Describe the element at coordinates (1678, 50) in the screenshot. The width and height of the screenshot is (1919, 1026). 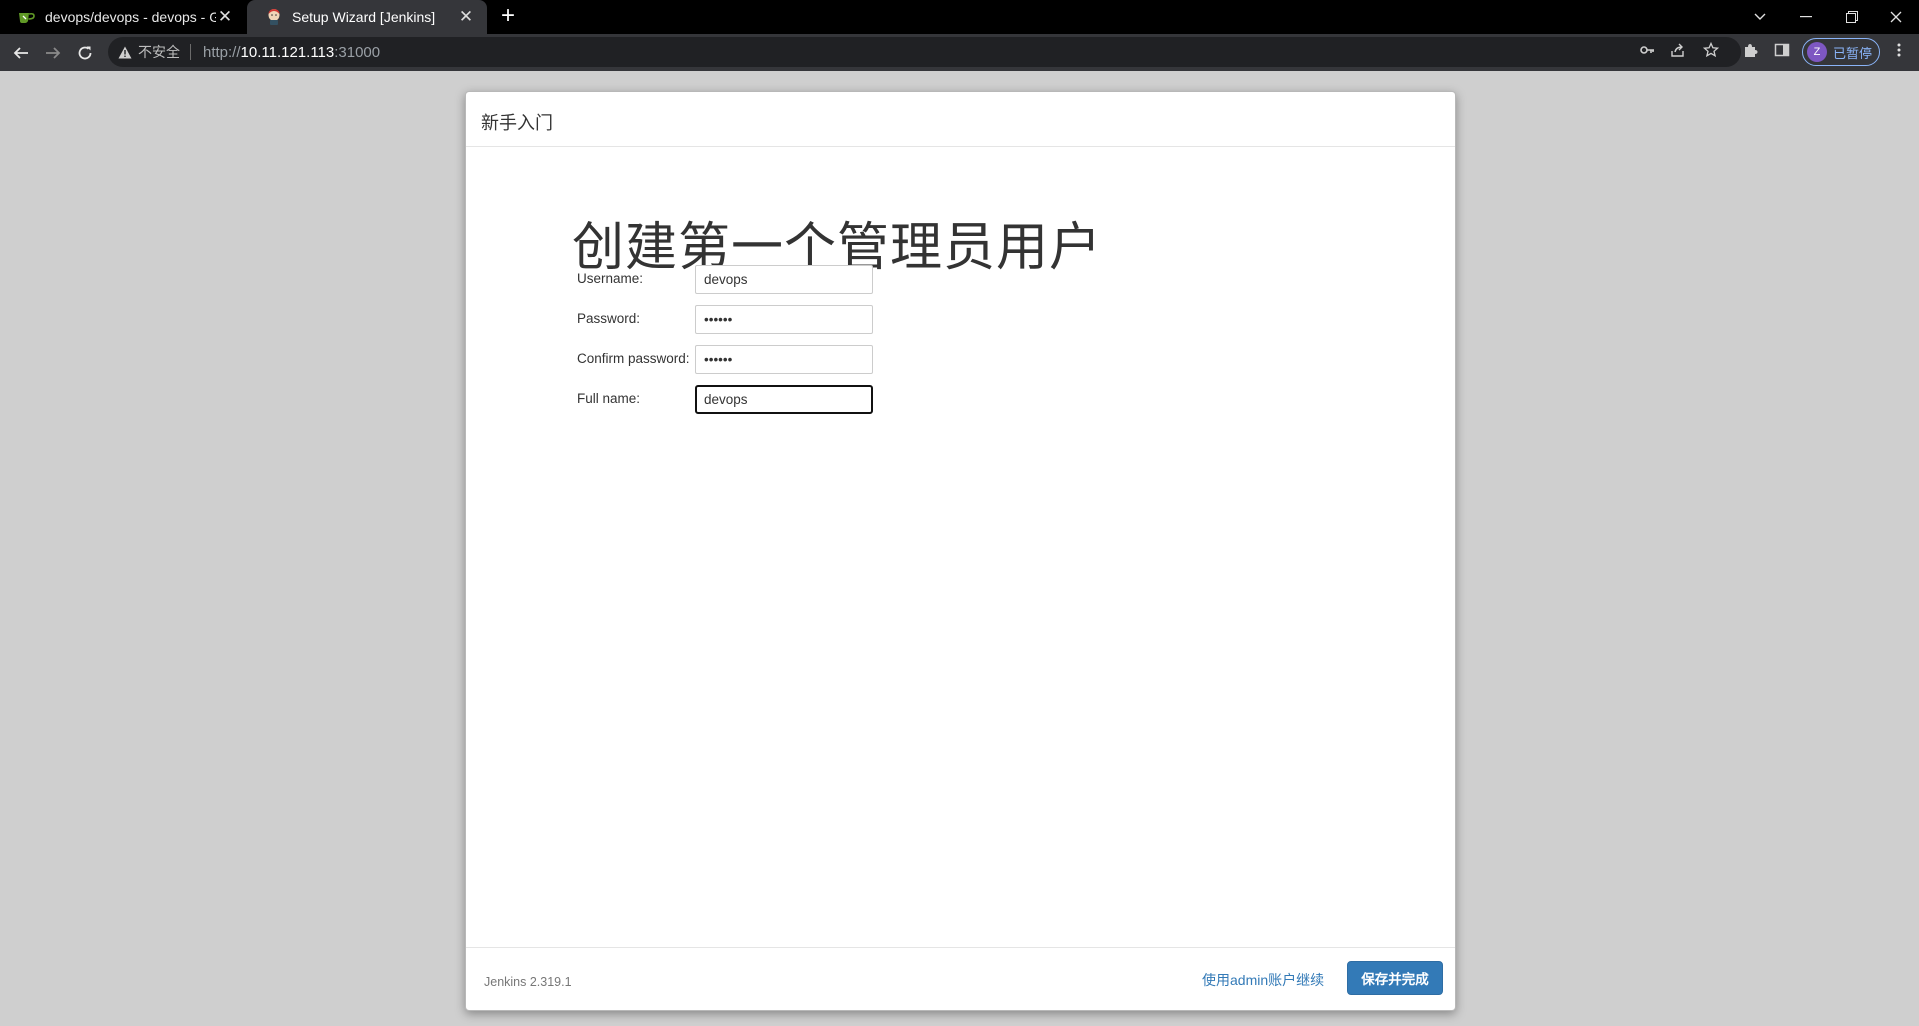
I see `share-icon` at that location.